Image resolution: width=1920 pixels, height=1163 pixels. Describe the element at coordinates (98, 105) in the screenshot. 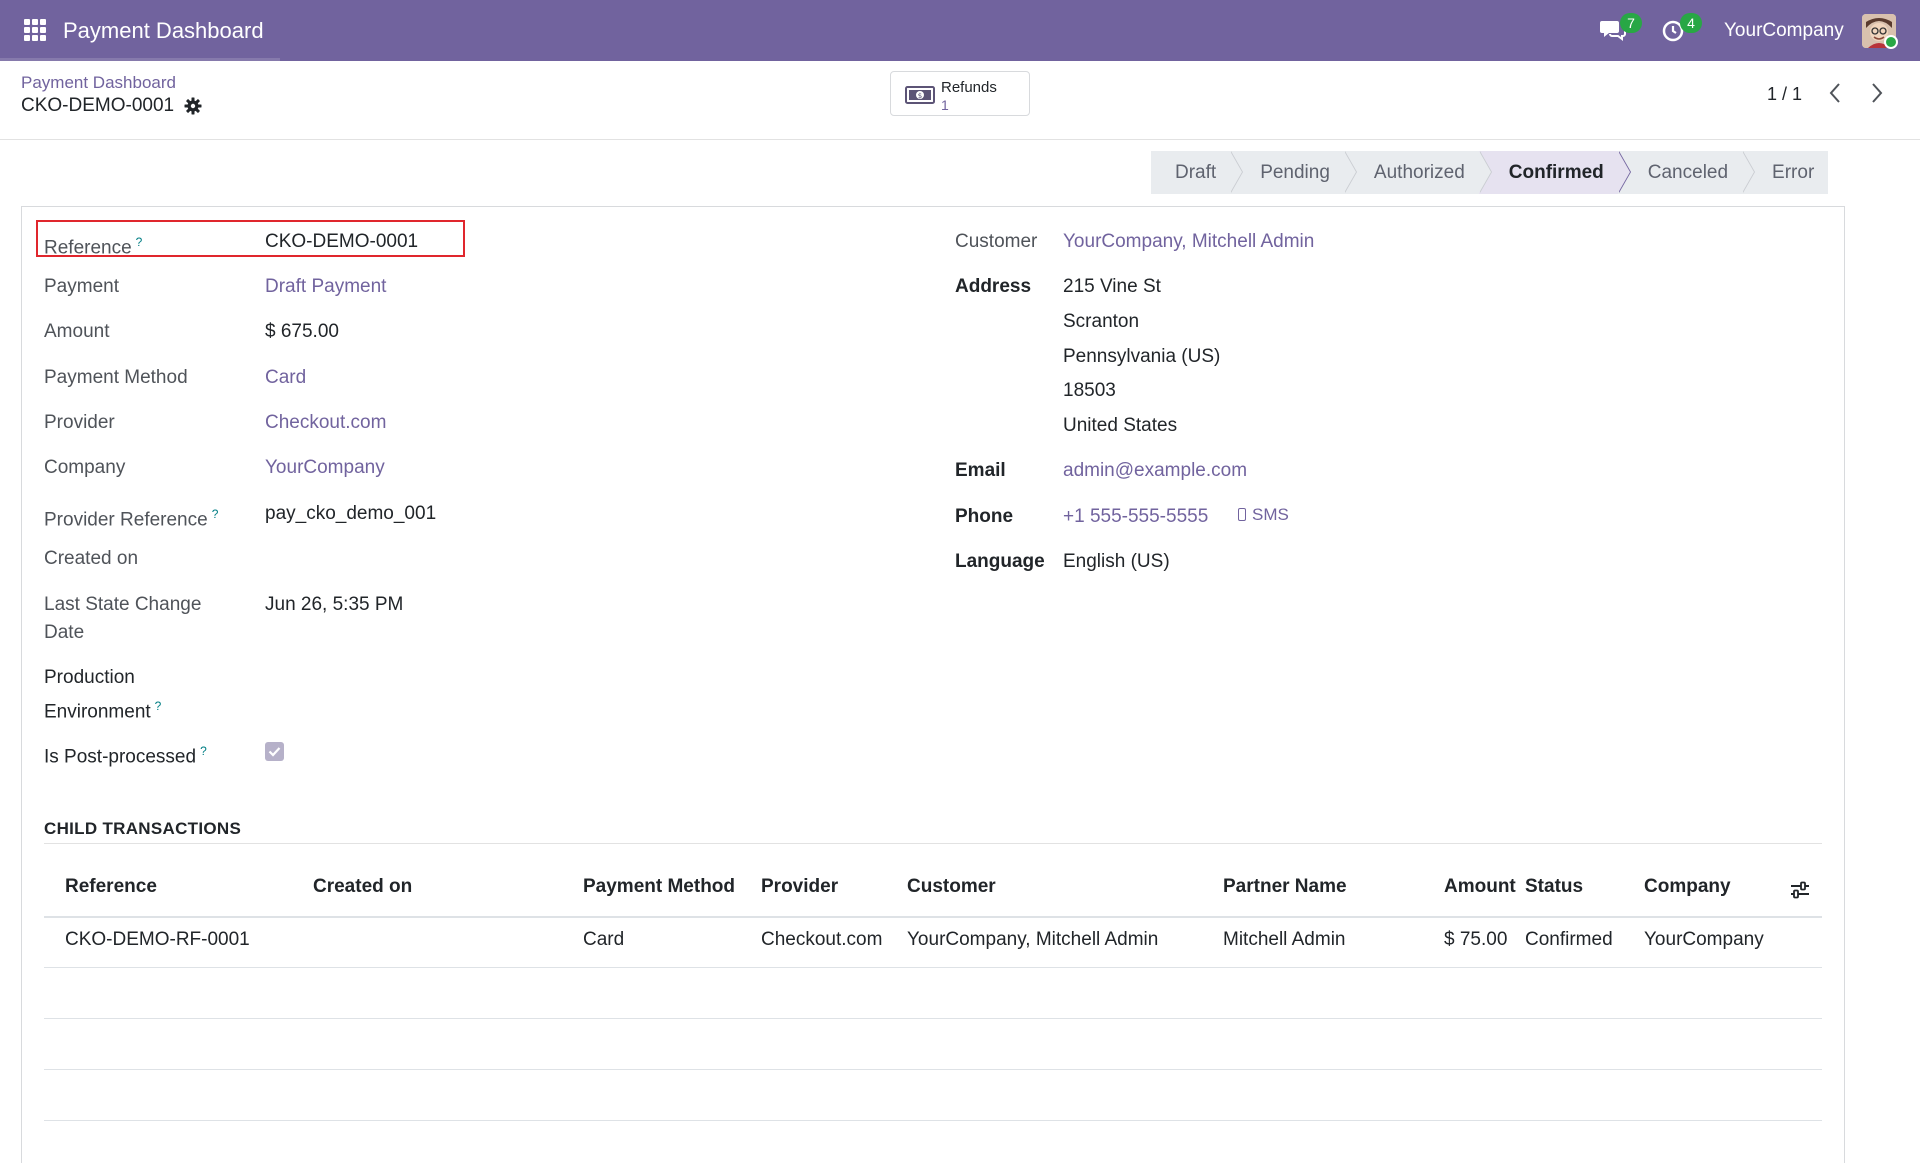

I see `record-title: CKO-DEMO-0001` at that location.